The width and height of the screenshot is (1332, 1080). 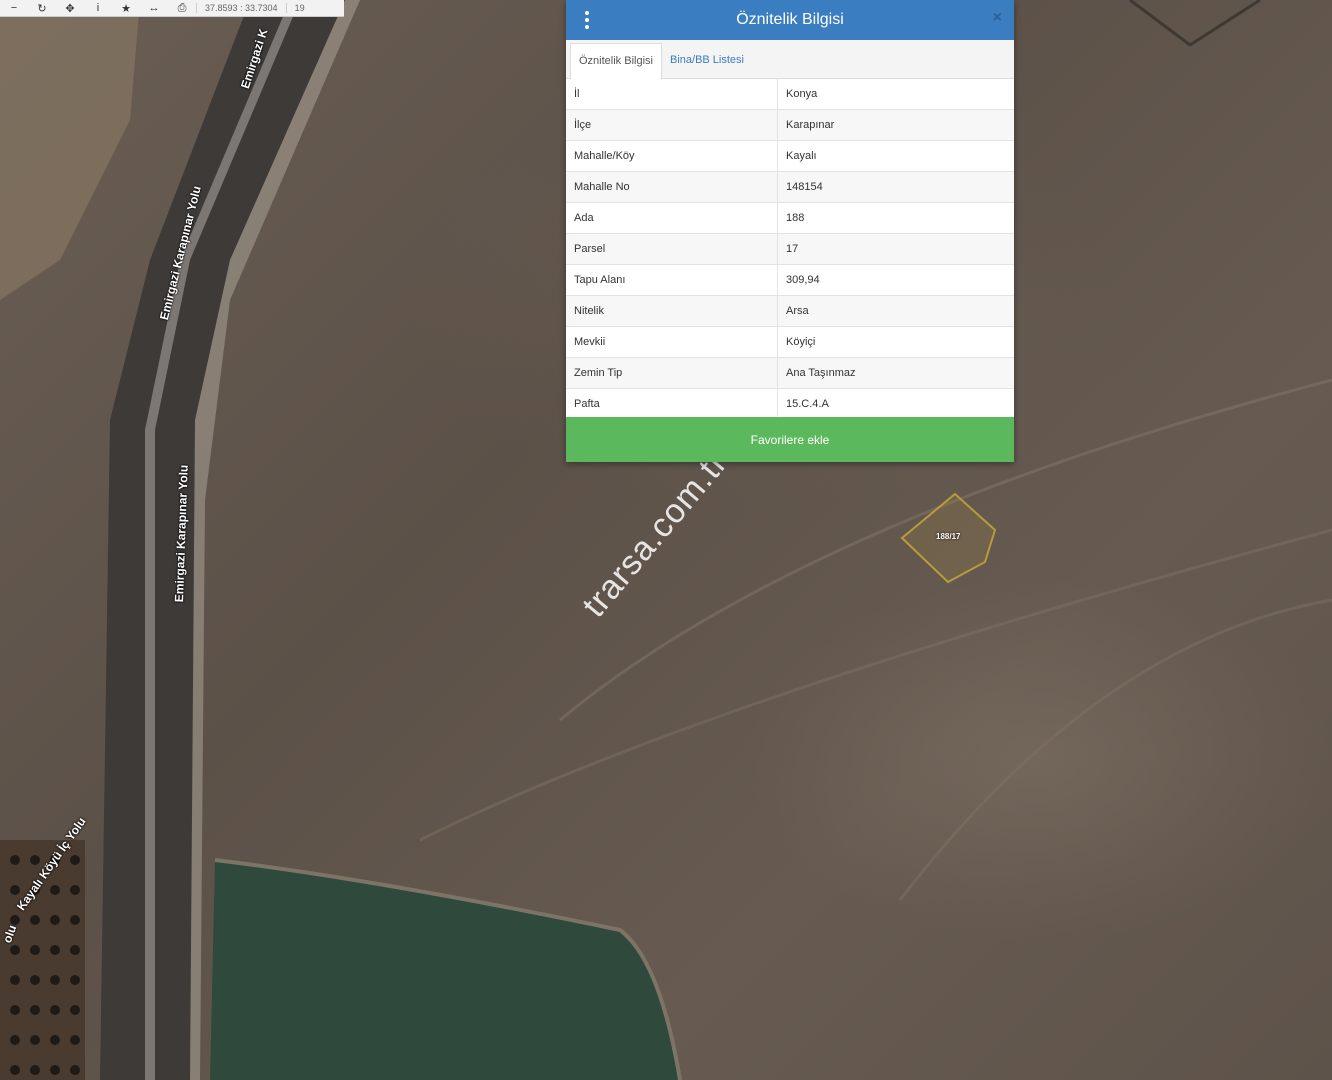 What do you see at coordinates (895, 218) in the screenshot?
I see `attr-value: 188` at bounding box center [895, 218].